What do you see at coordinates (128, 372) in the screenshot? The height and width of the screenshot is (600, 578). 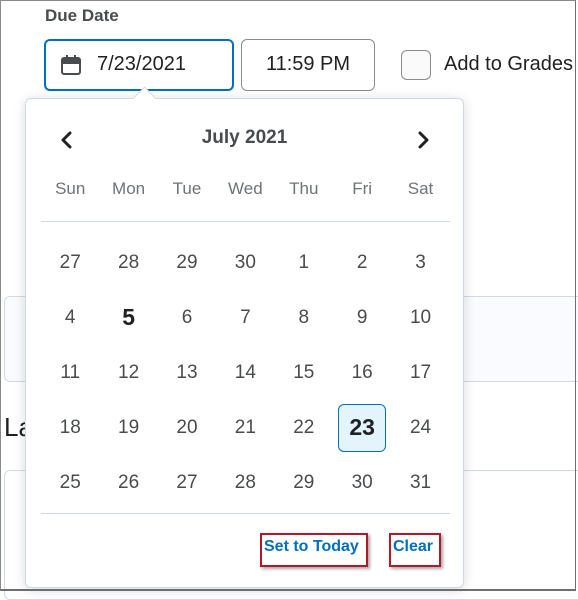 I see `calendar-day: 12` at bounding box center [128, 372].